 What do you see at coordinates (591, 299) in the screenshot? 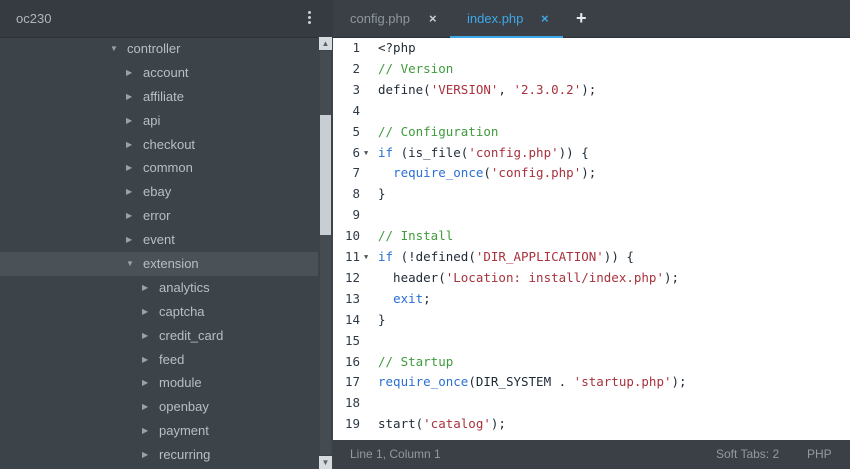
I see `code-line: 13 exit;` at bounding box center [591, 299].